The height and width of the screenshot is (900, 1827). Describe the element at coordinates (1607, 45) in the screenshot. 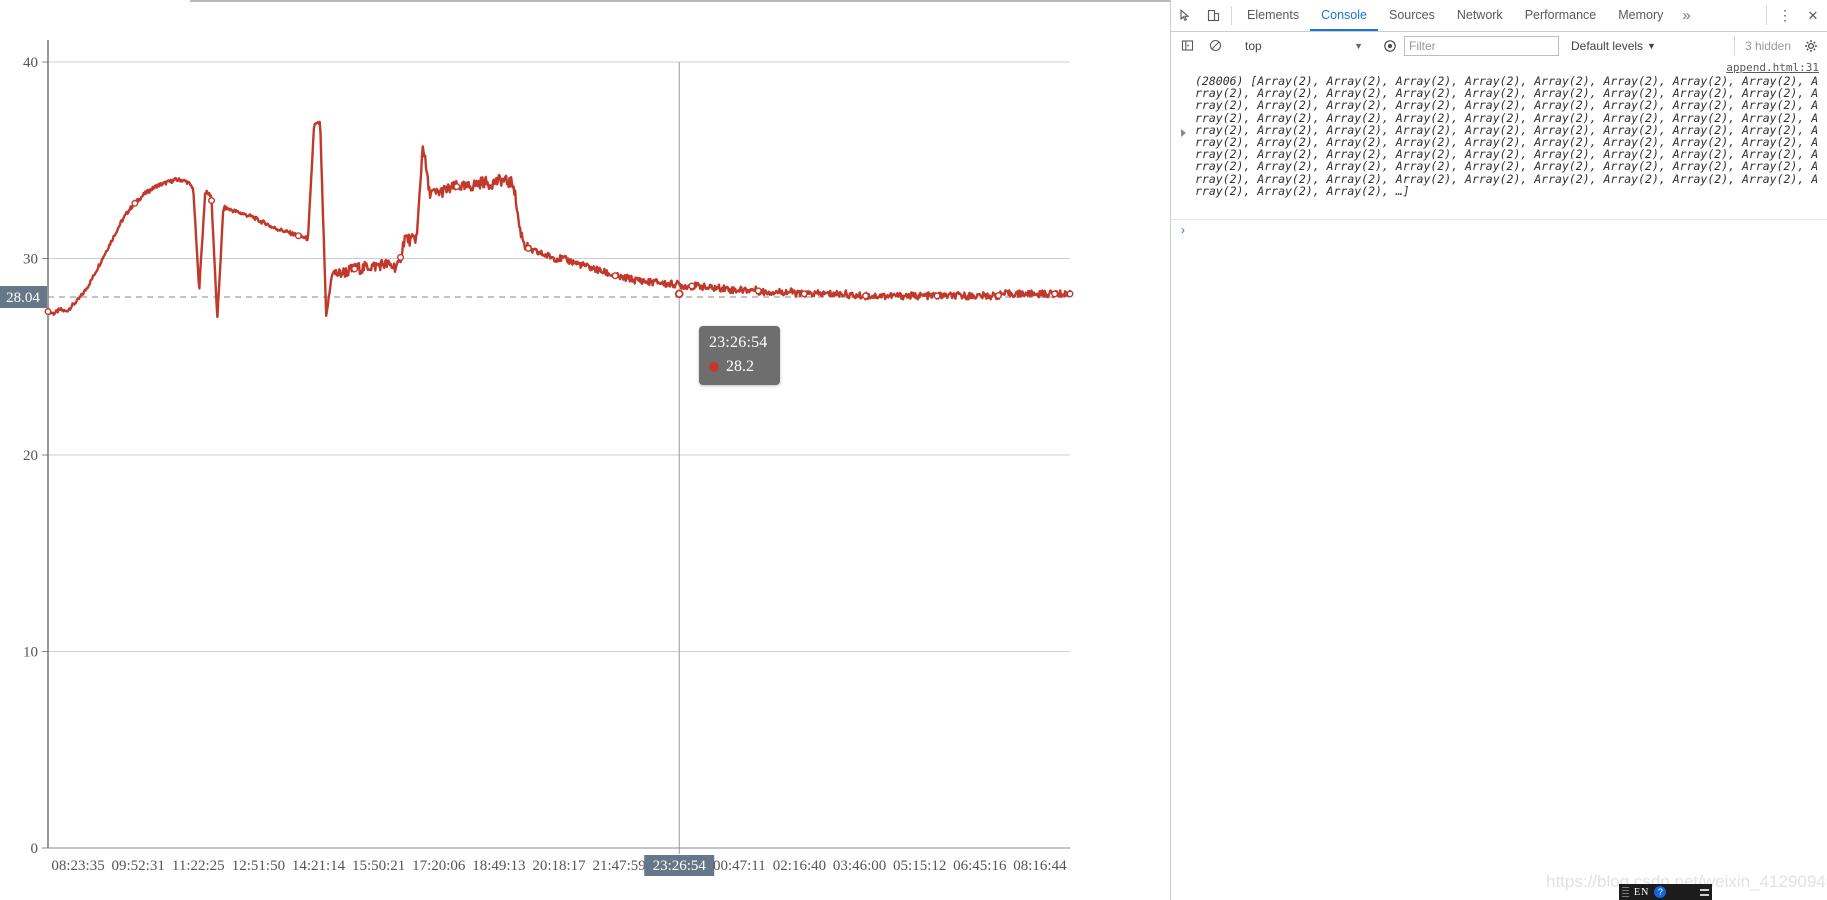

I see `log-levels-label: Default levels` at that location.